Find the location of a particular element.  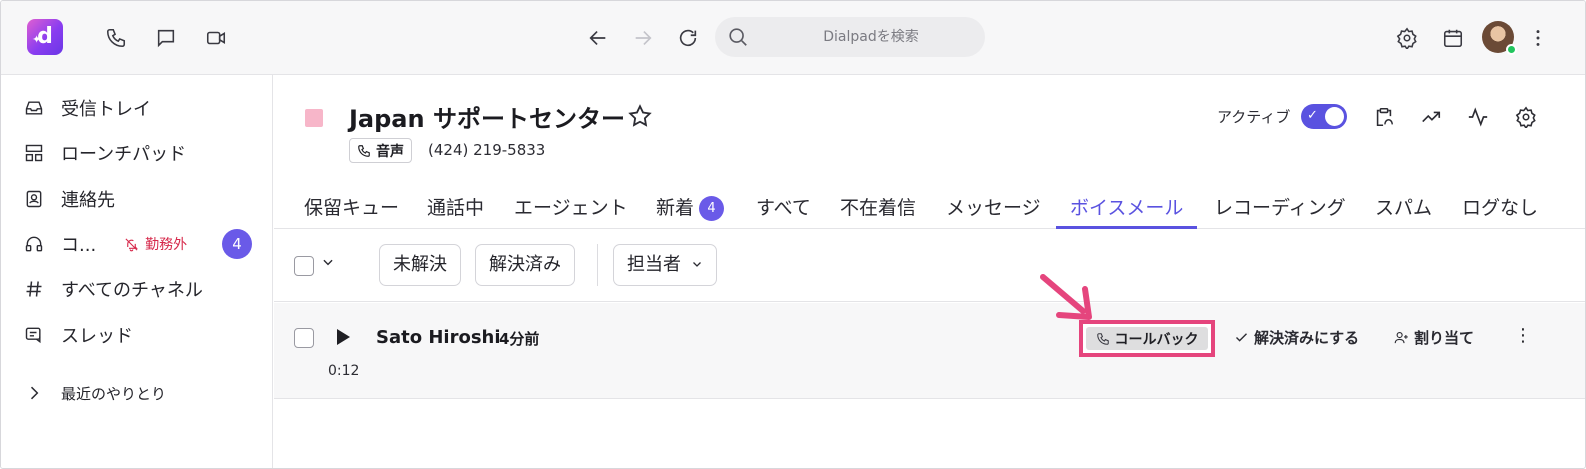

select-all-checkbox is located at coordinates (304, 266).